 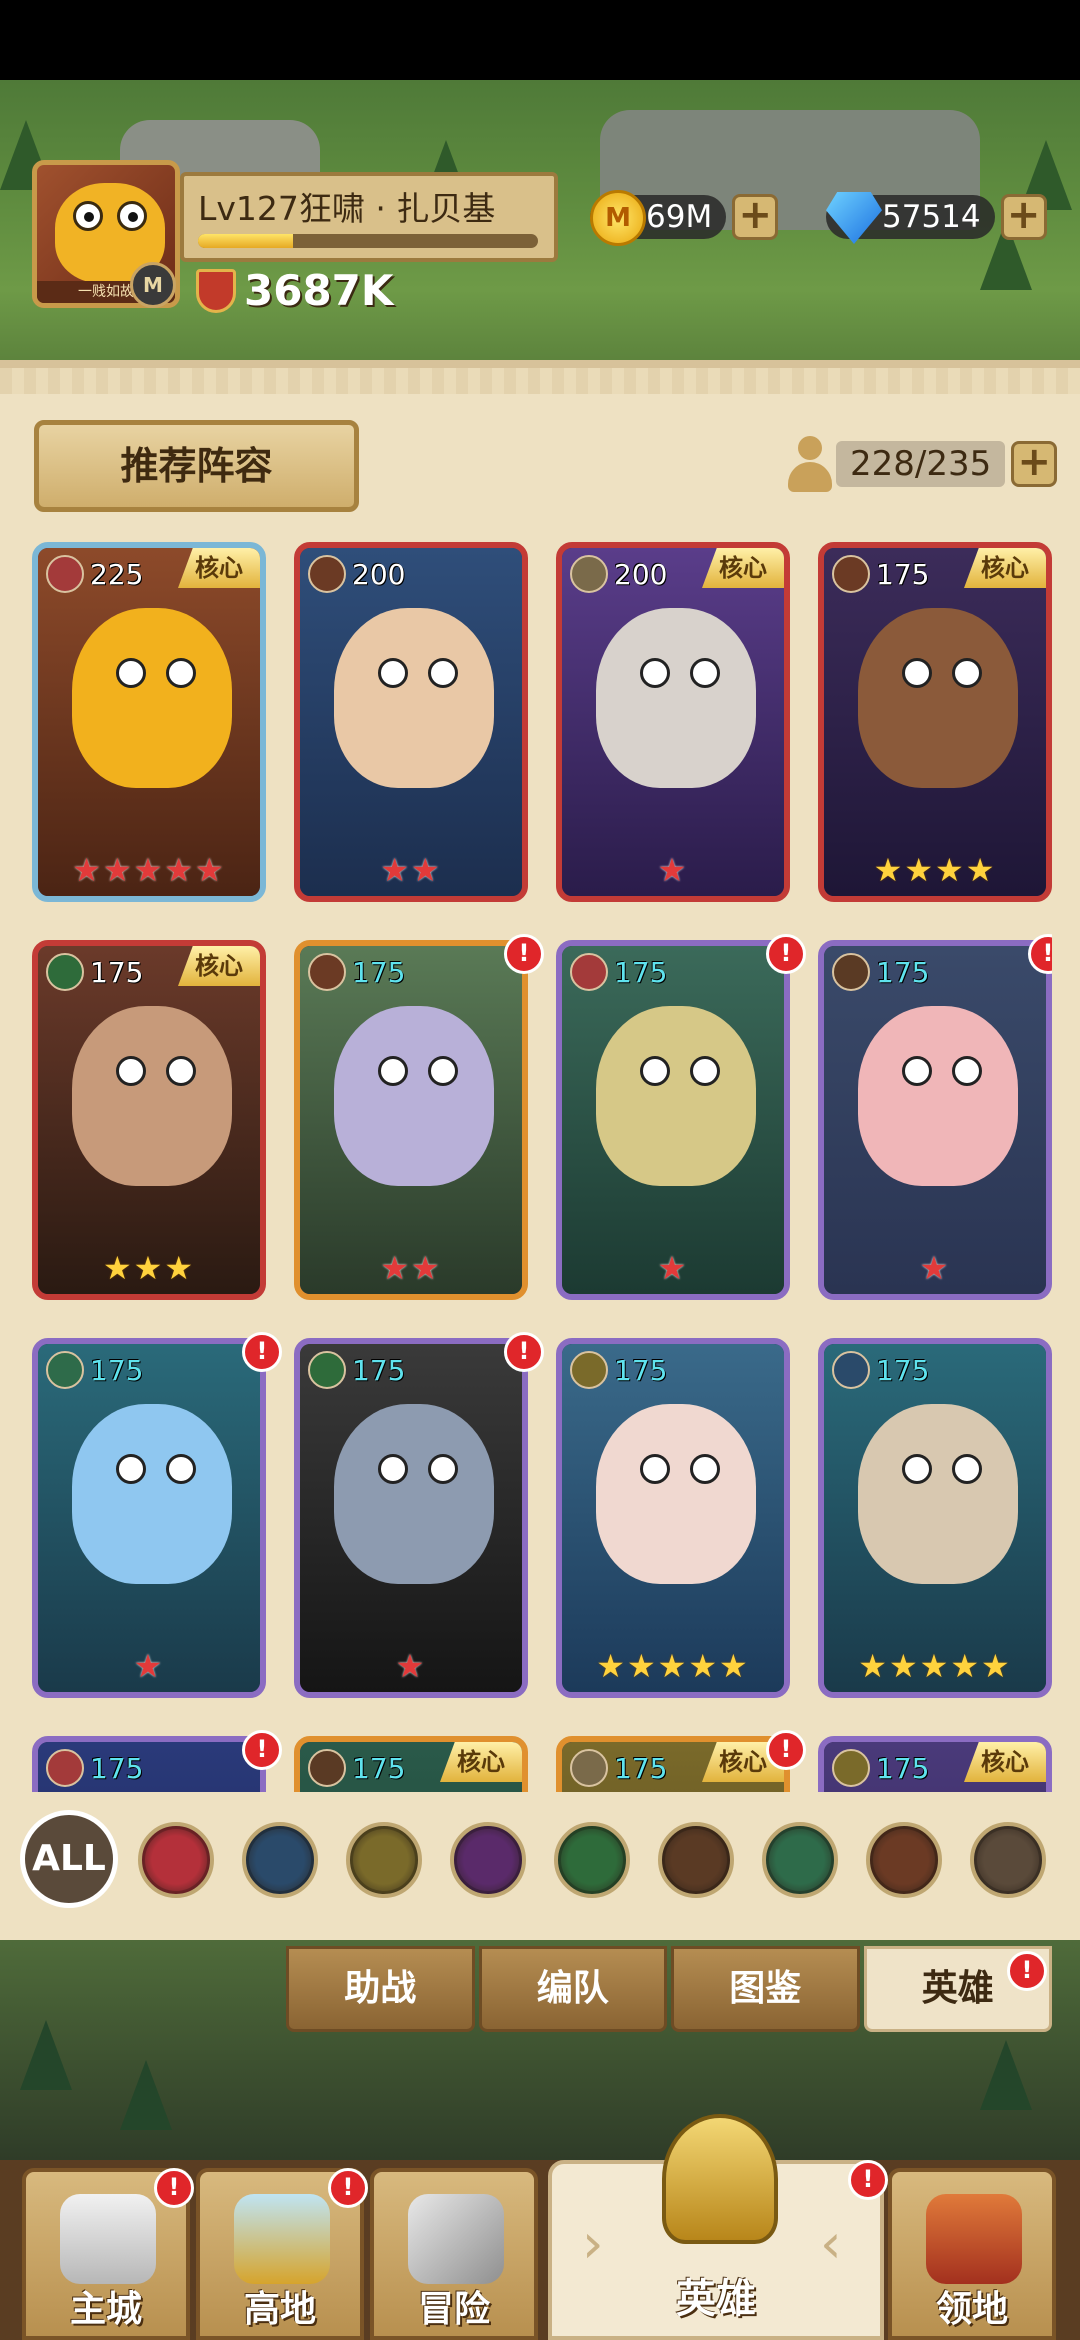 I want to click on capacity-value: 228/235, so click(x=921, y=464).